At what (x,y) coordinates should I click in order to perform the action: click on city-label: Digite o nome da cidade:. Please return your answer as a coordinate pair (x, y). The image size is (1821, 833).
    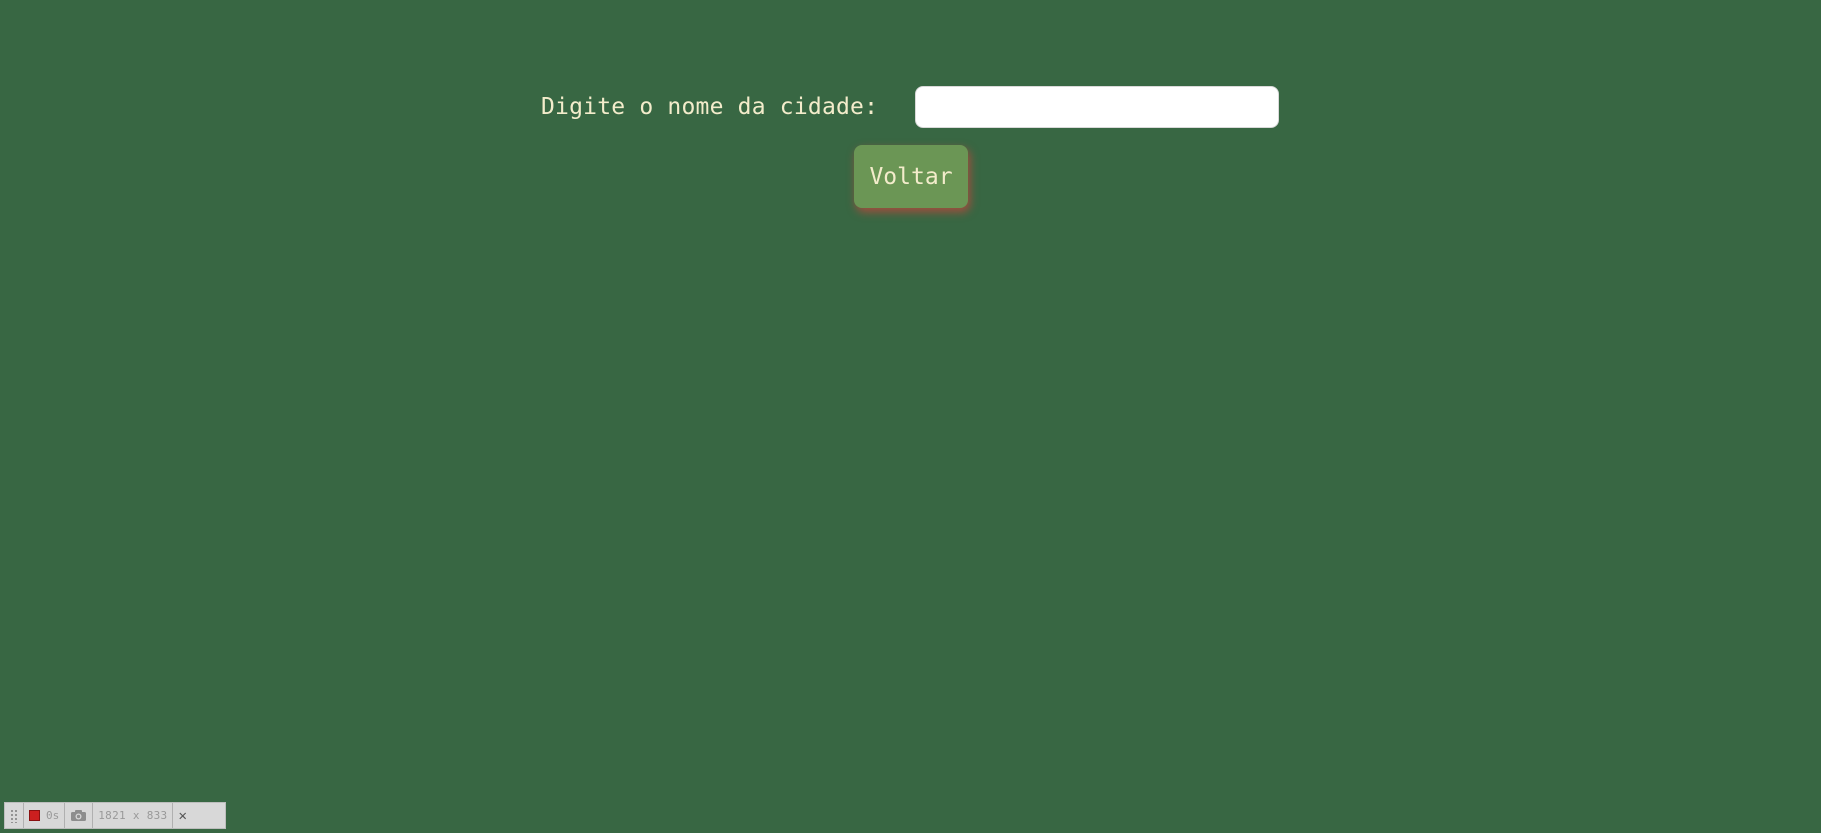
    Looking at the image, I should click on (710, 107).